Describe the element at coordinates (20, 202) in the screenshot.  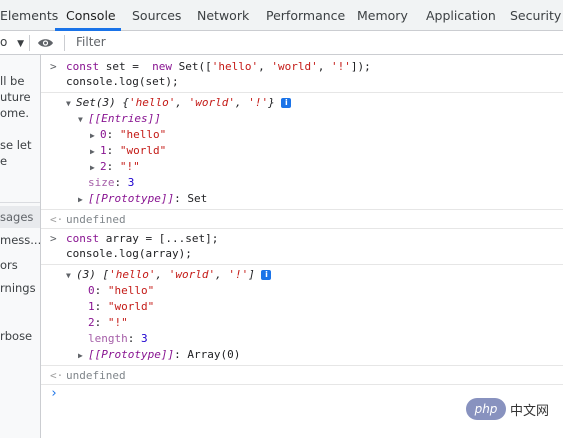
I see `sidebar-divider` at that location.